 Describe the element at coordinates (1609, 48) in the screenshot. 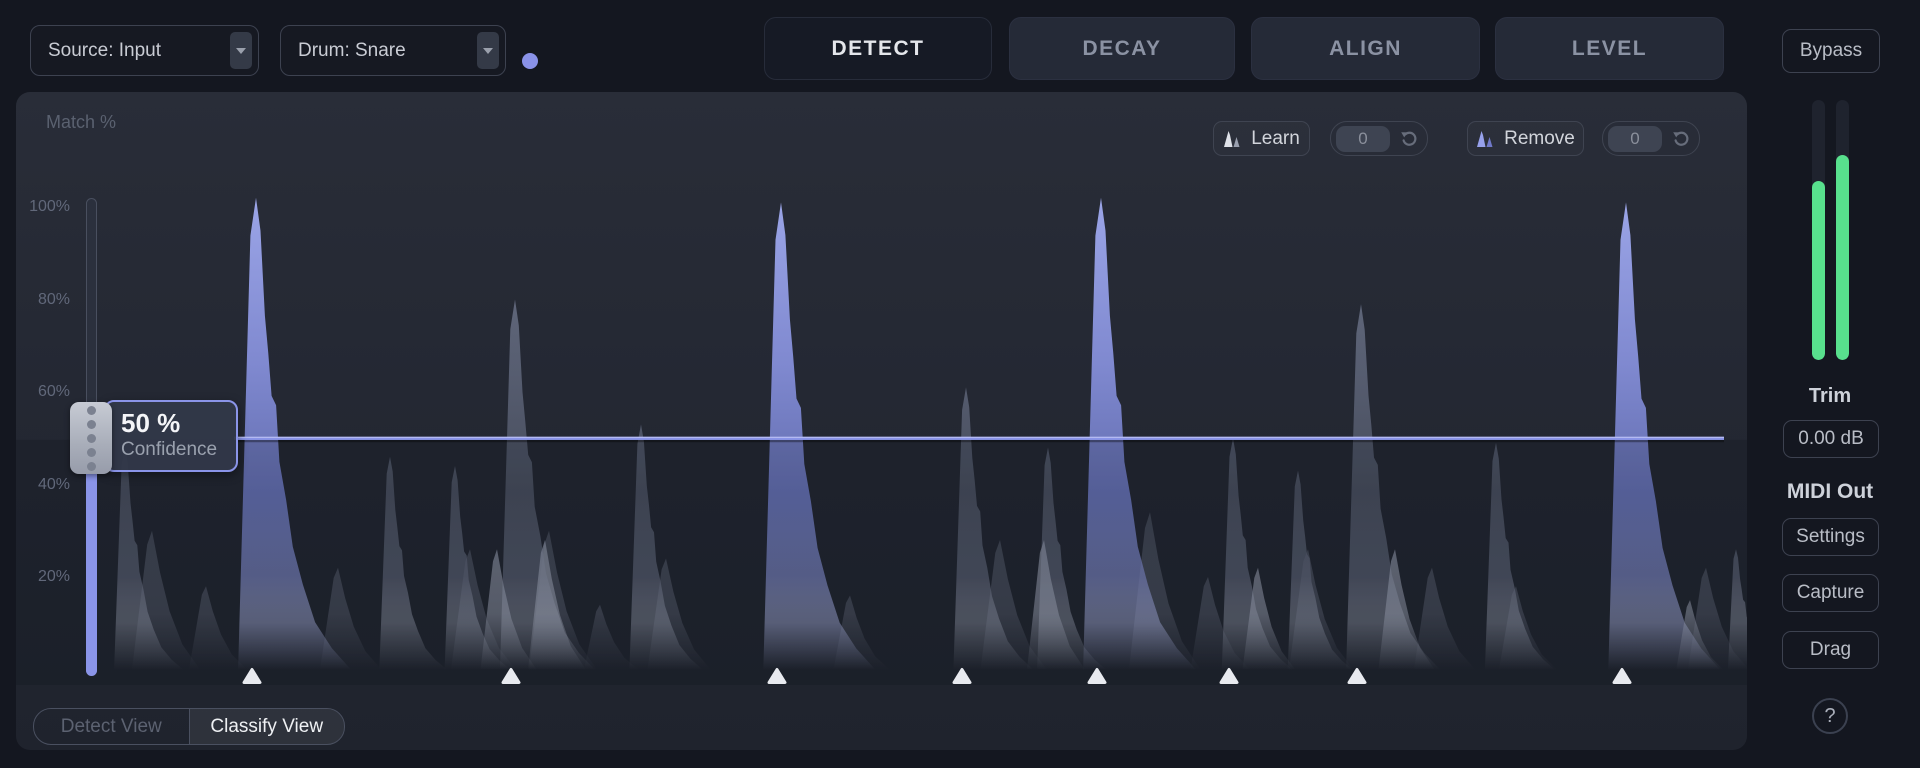

I see `tab-level: LEVEL` at that location.